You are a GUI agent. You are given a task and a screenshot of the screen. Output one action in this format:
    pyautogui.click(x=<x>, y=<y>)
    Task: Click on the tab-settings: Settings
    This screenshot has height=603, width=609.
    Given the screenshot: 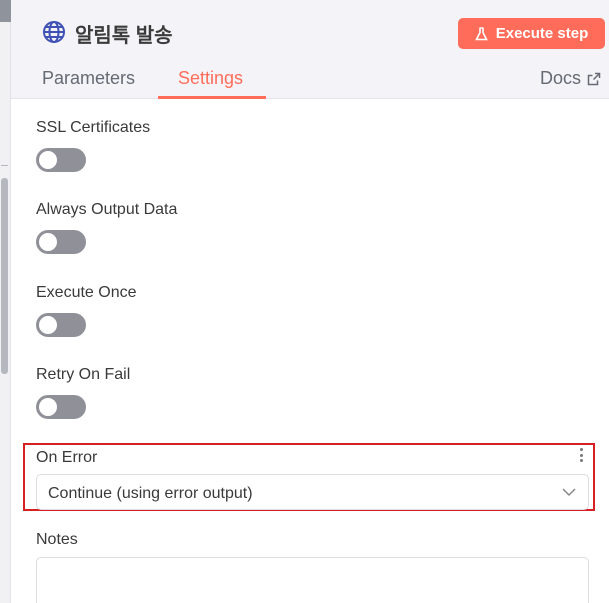 What is the action you would take?
    pyautogui.click(x=210, y=78)
    